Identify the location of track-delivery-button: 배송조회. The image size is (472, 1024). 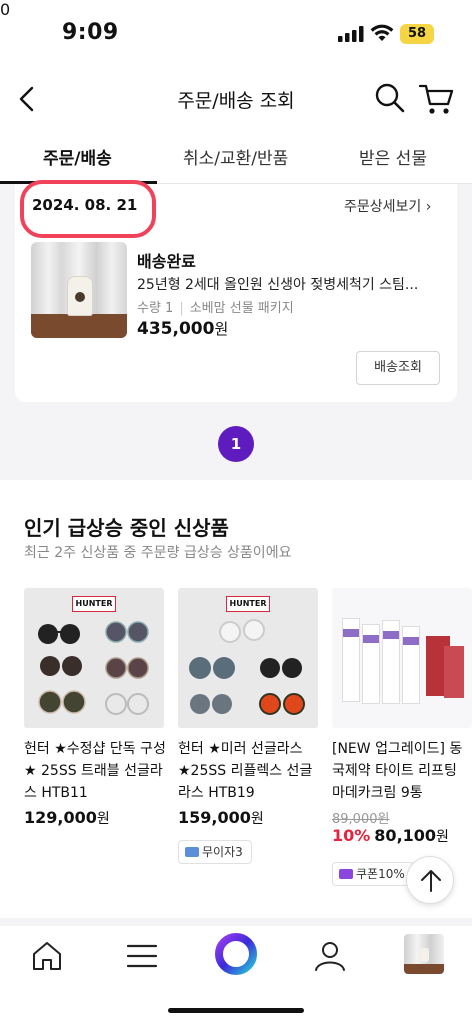
(398, 368).